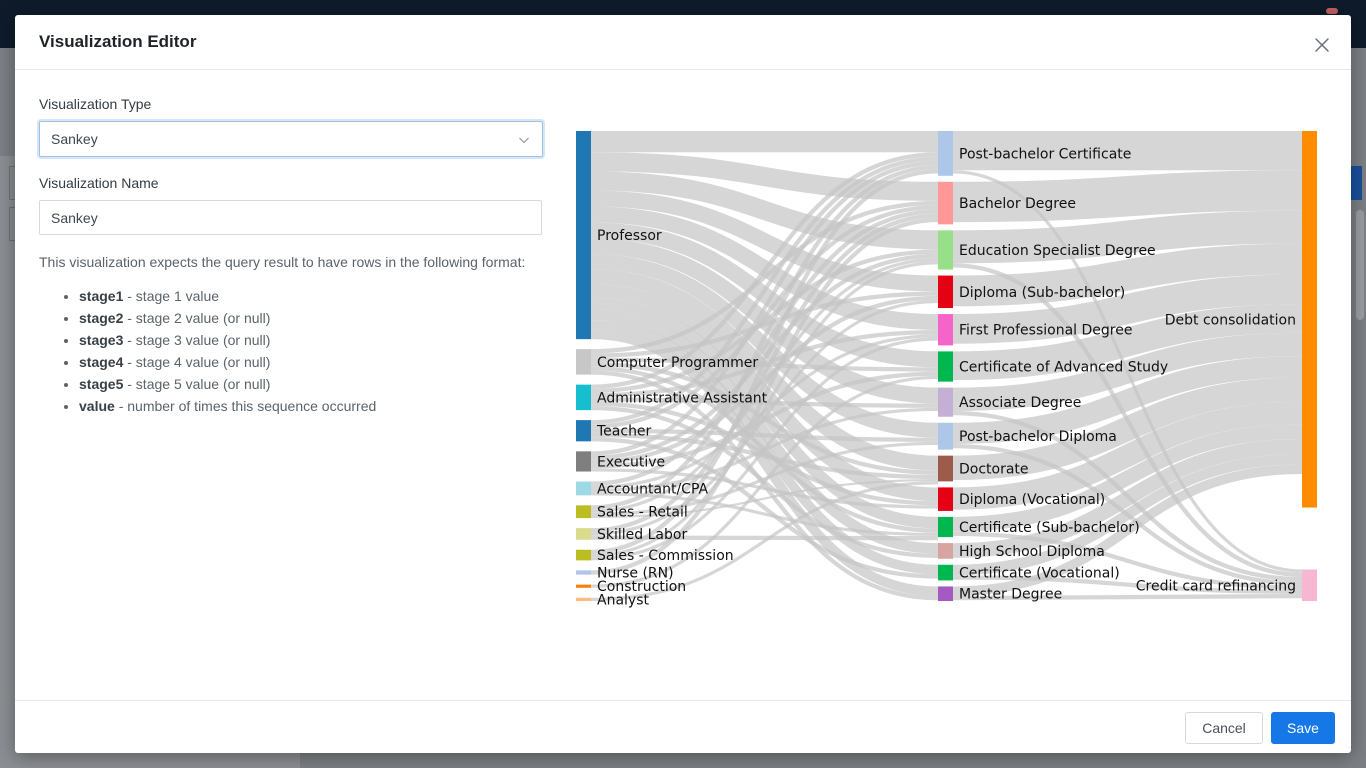 Image resolution: width=1366 pixels, height=768 pixels. I want to click on sankey-node-label: Analyst, so click(623, 600).